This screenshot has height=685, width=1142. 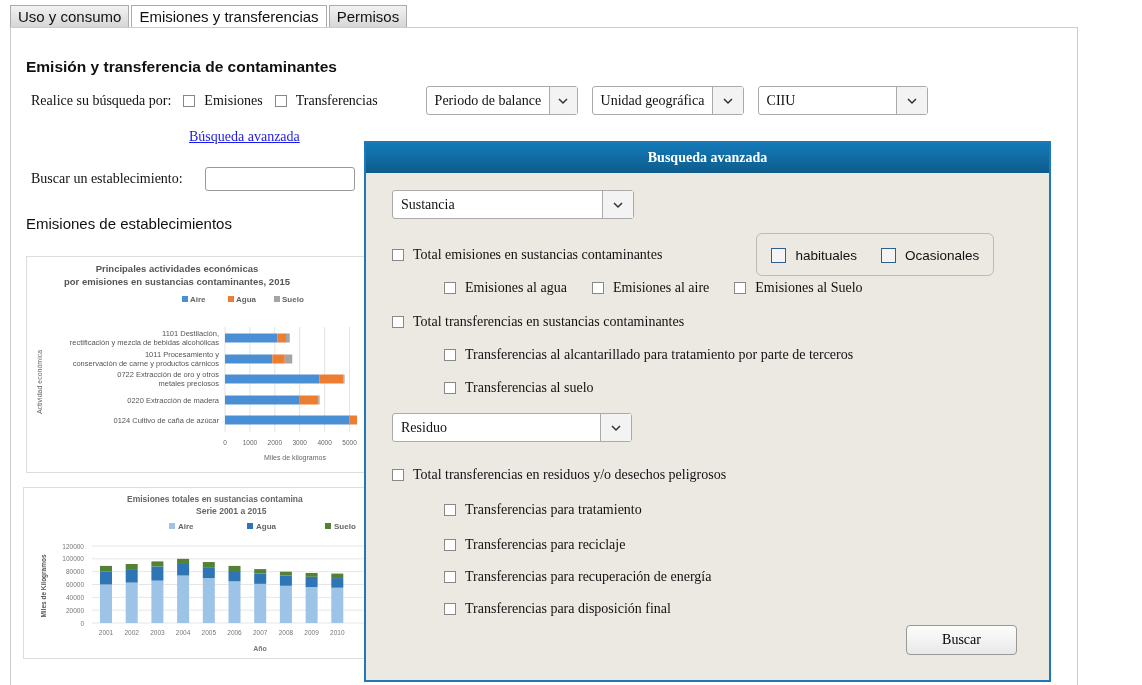 I want to click on checkbox-option: Transferencias para disposición final, so click(x=557, y=609).